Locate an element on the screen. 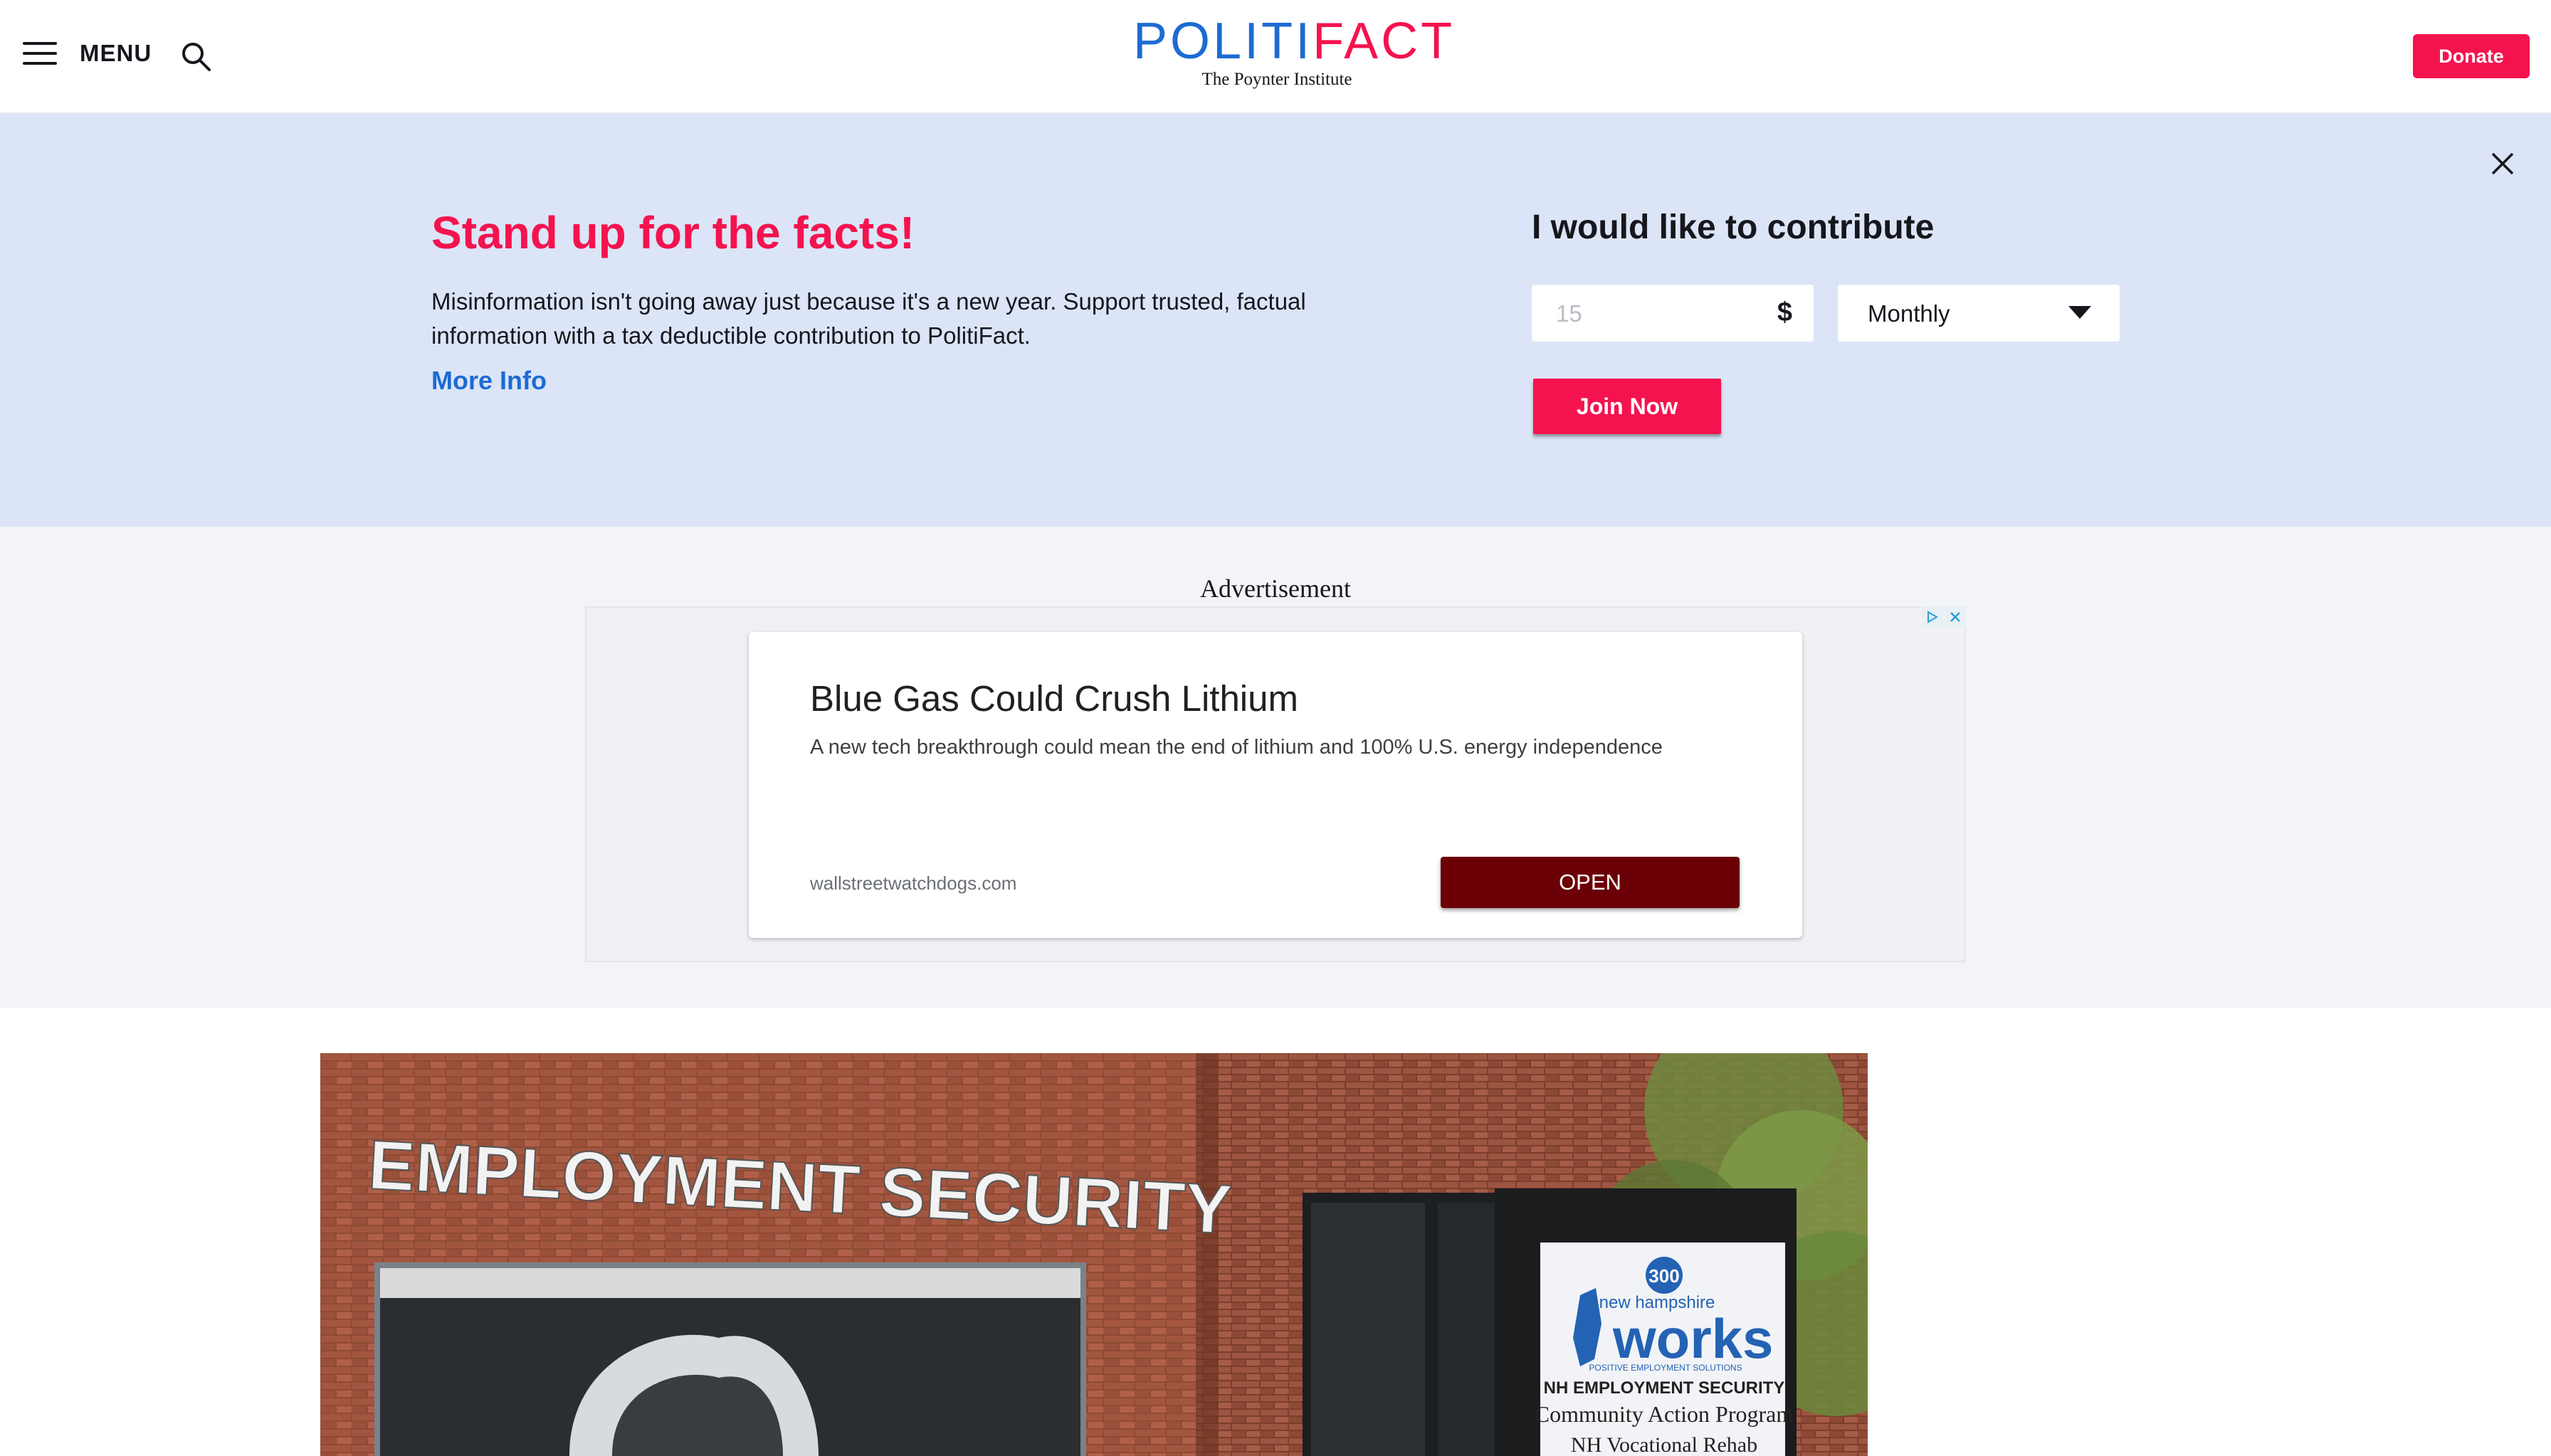 This screenshot has width=2551, height=1456. svg-text: NH EMPLOYMENT SECURITY is located at coordinates (1664, 1388).